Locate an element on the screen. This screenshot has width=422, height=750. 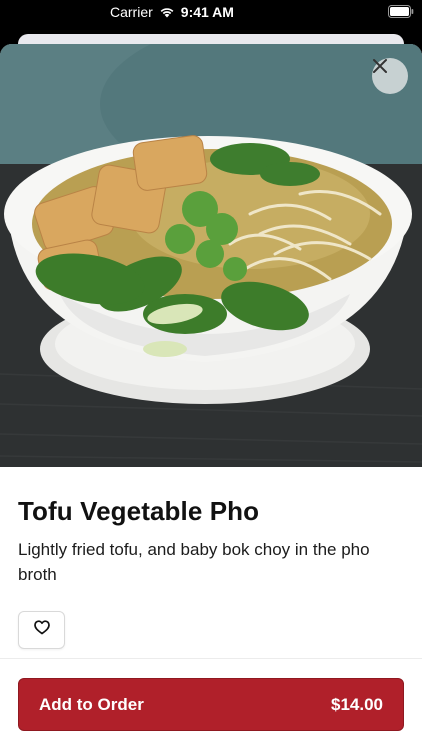
favorite-button is located at coordinates (41, 630).